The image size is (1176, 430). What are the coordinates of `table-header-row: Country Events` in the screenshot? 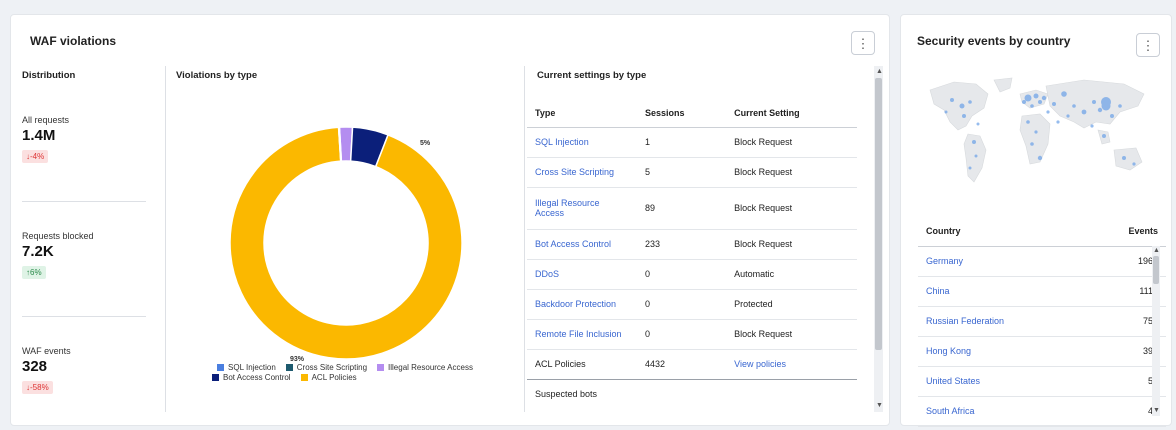 It's located at (1042, 231).